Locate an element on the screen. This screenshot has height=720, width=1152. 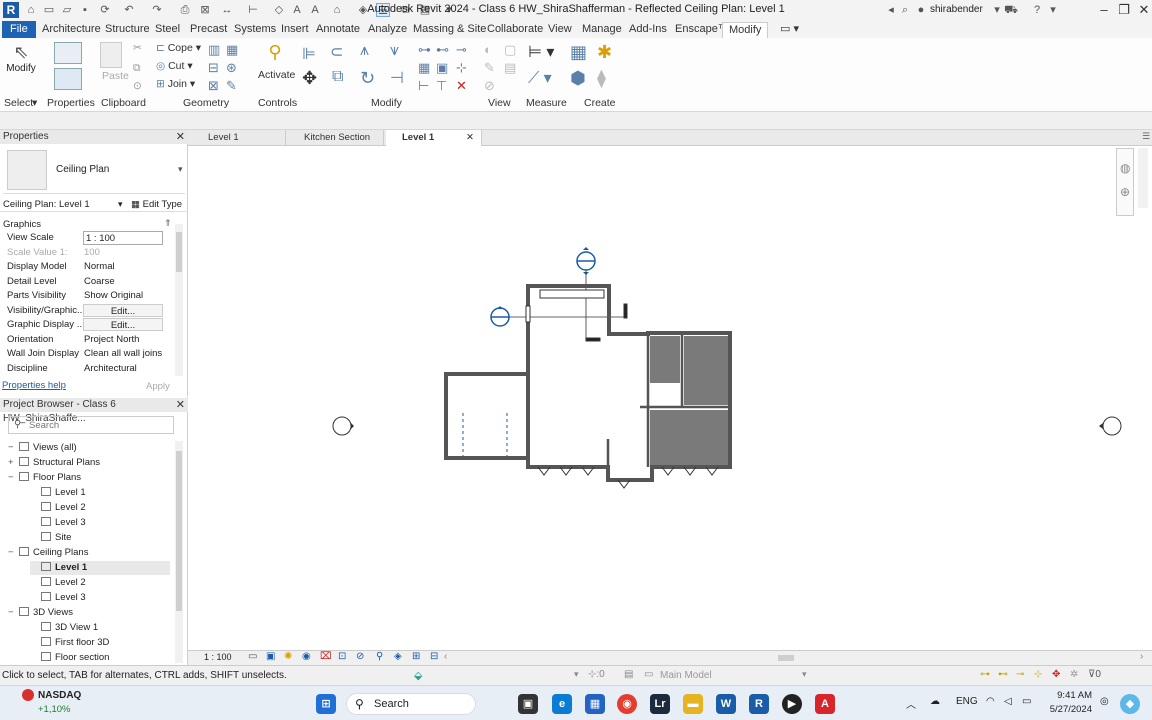
help-icon: ? is located at coordinates (1037, 10).